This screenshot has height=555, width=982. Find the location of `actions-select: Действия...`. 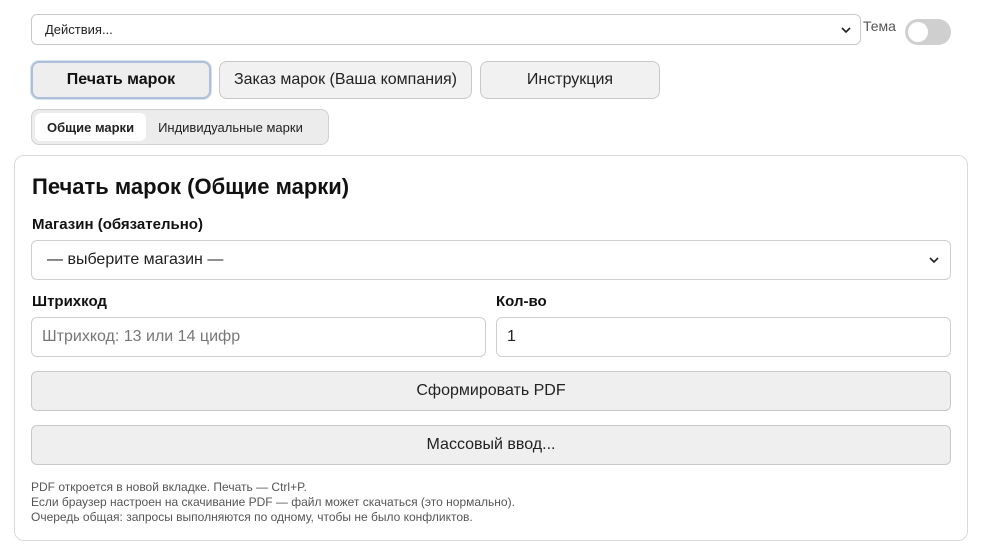

actions-select: Действия... is located at coordinates (446, 29).